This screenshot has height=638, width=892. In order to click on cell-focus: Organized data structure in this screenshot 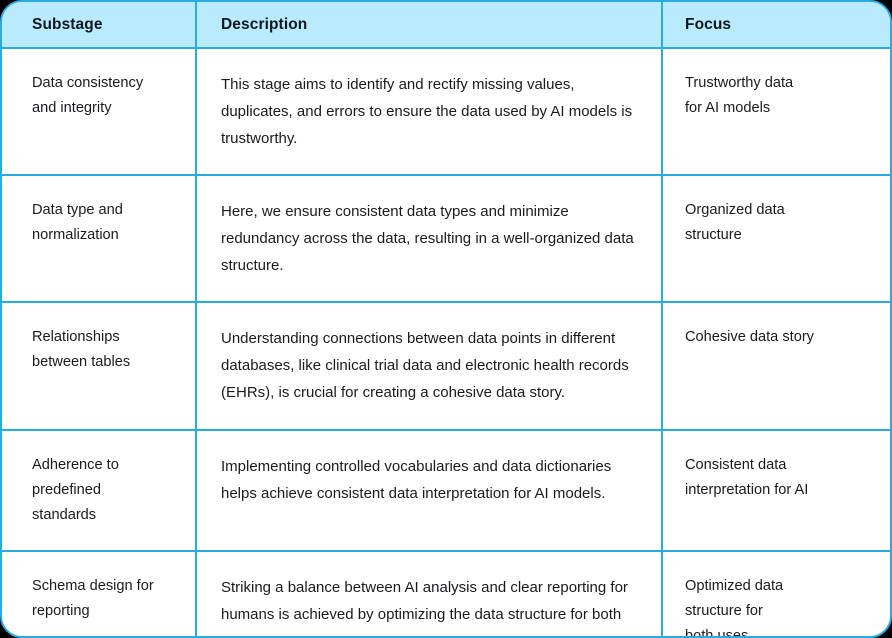, I will do `click(776, 239)`.